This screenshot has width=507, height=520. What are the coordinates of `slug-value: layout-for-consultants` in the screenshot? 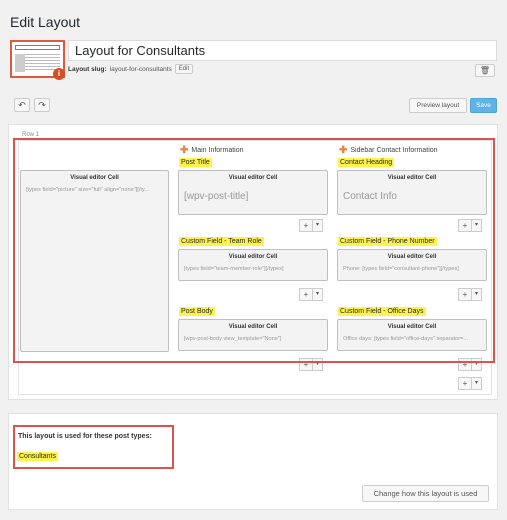 It's located at (140, 69).